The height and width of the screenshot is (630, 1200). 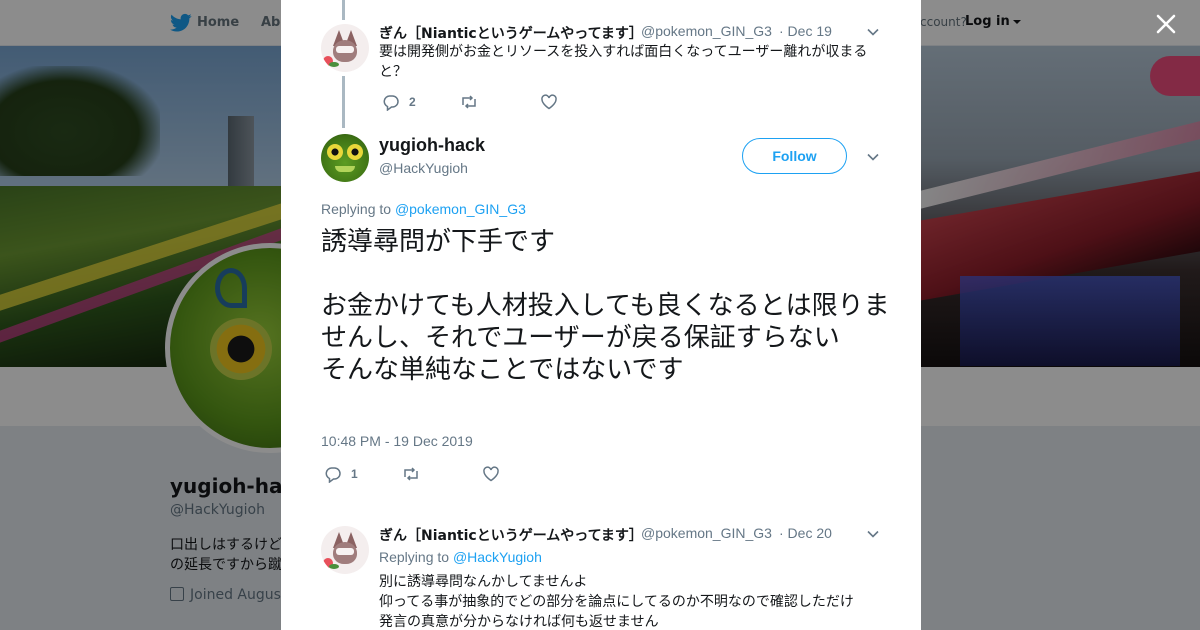 I want to click on close-icon, so click(x=1166, y=24).